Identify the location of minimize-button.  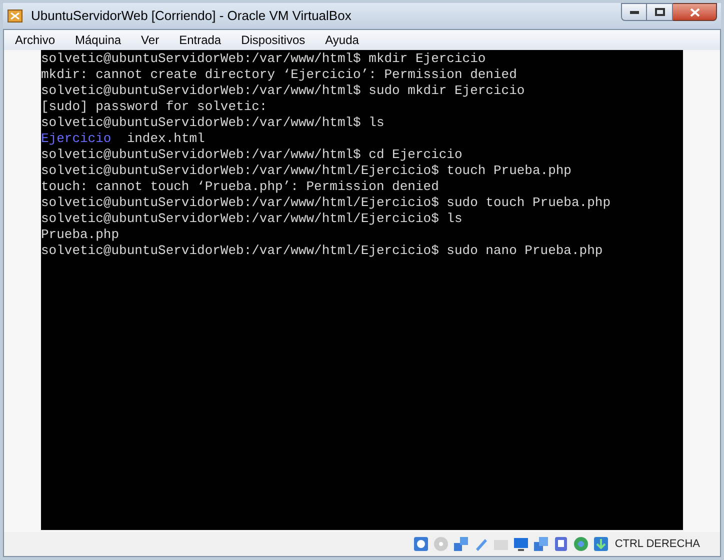
(634, 12).